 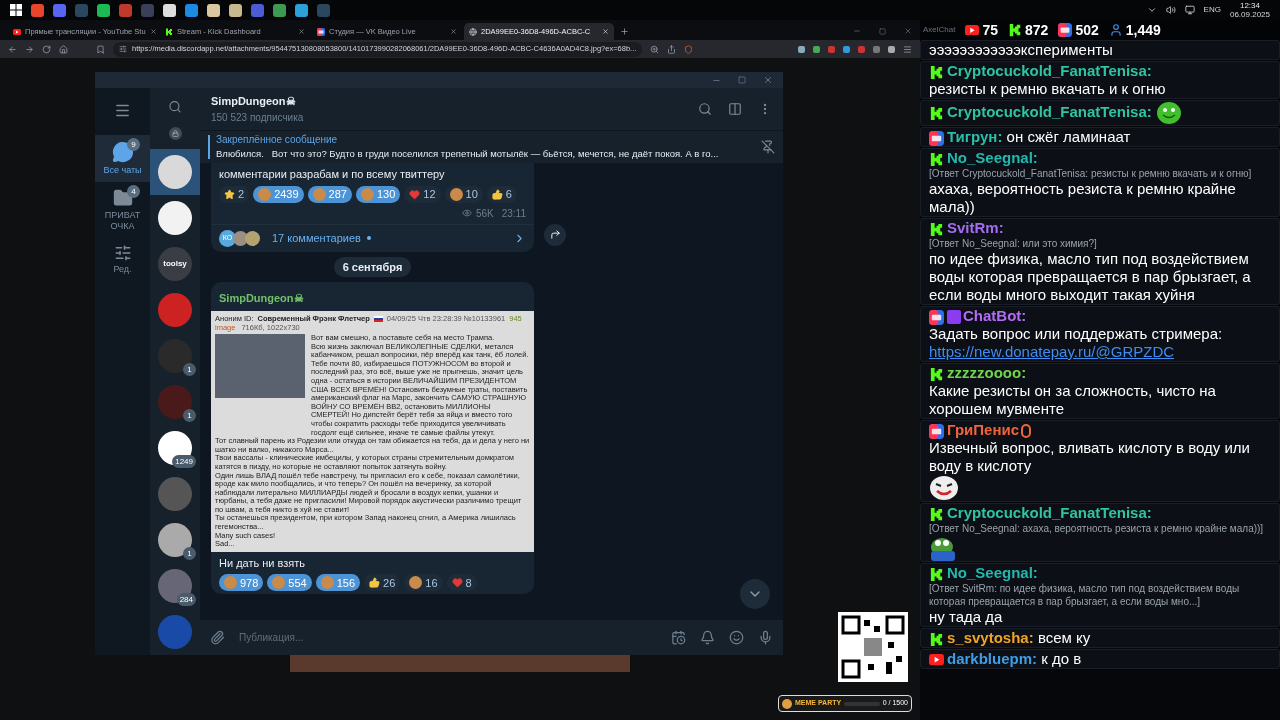 What do you see at coordinates (689, 49) in the screenshot?
I see `shield-icon` at bounding box center [689, 49].